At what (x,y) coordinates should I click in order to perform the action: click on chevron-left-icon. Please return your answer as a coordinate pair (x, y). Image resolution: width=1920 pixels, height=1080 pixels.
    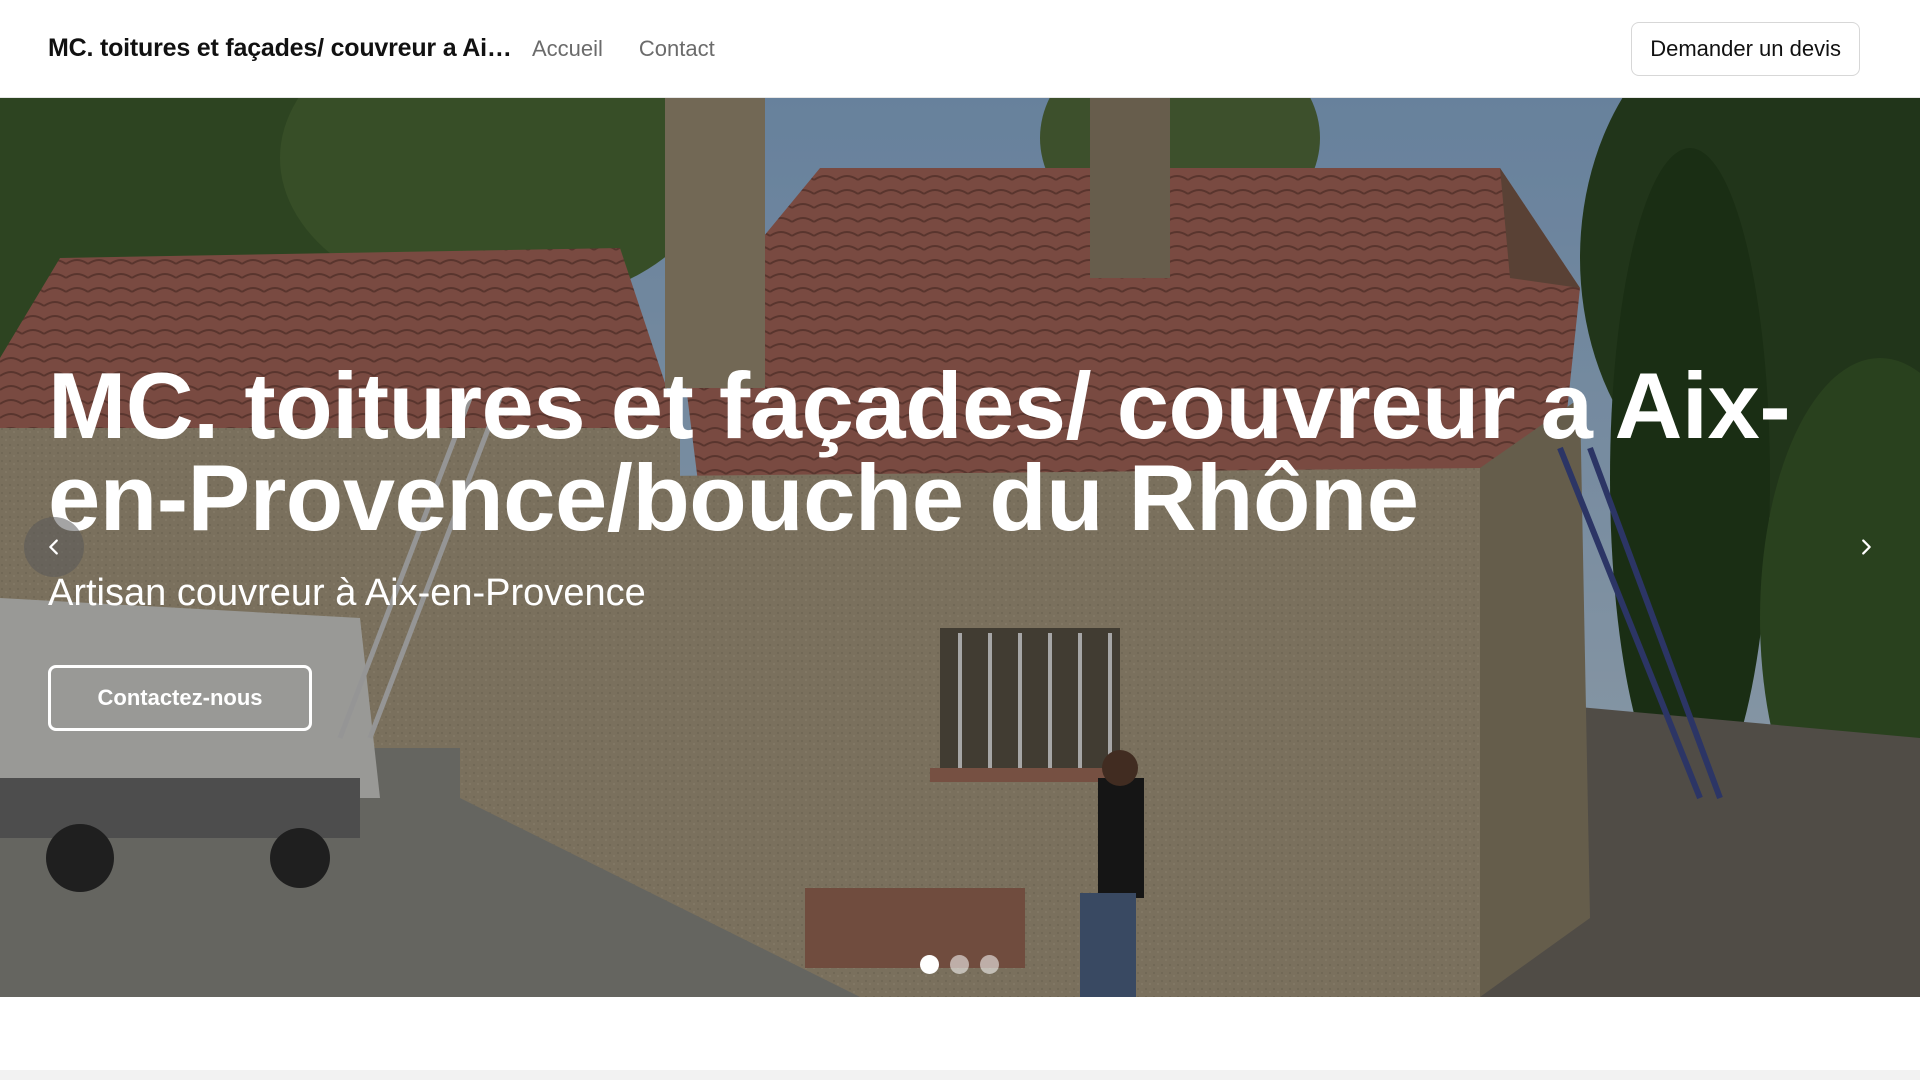
    Looking at the image, I should click on (53, 547).